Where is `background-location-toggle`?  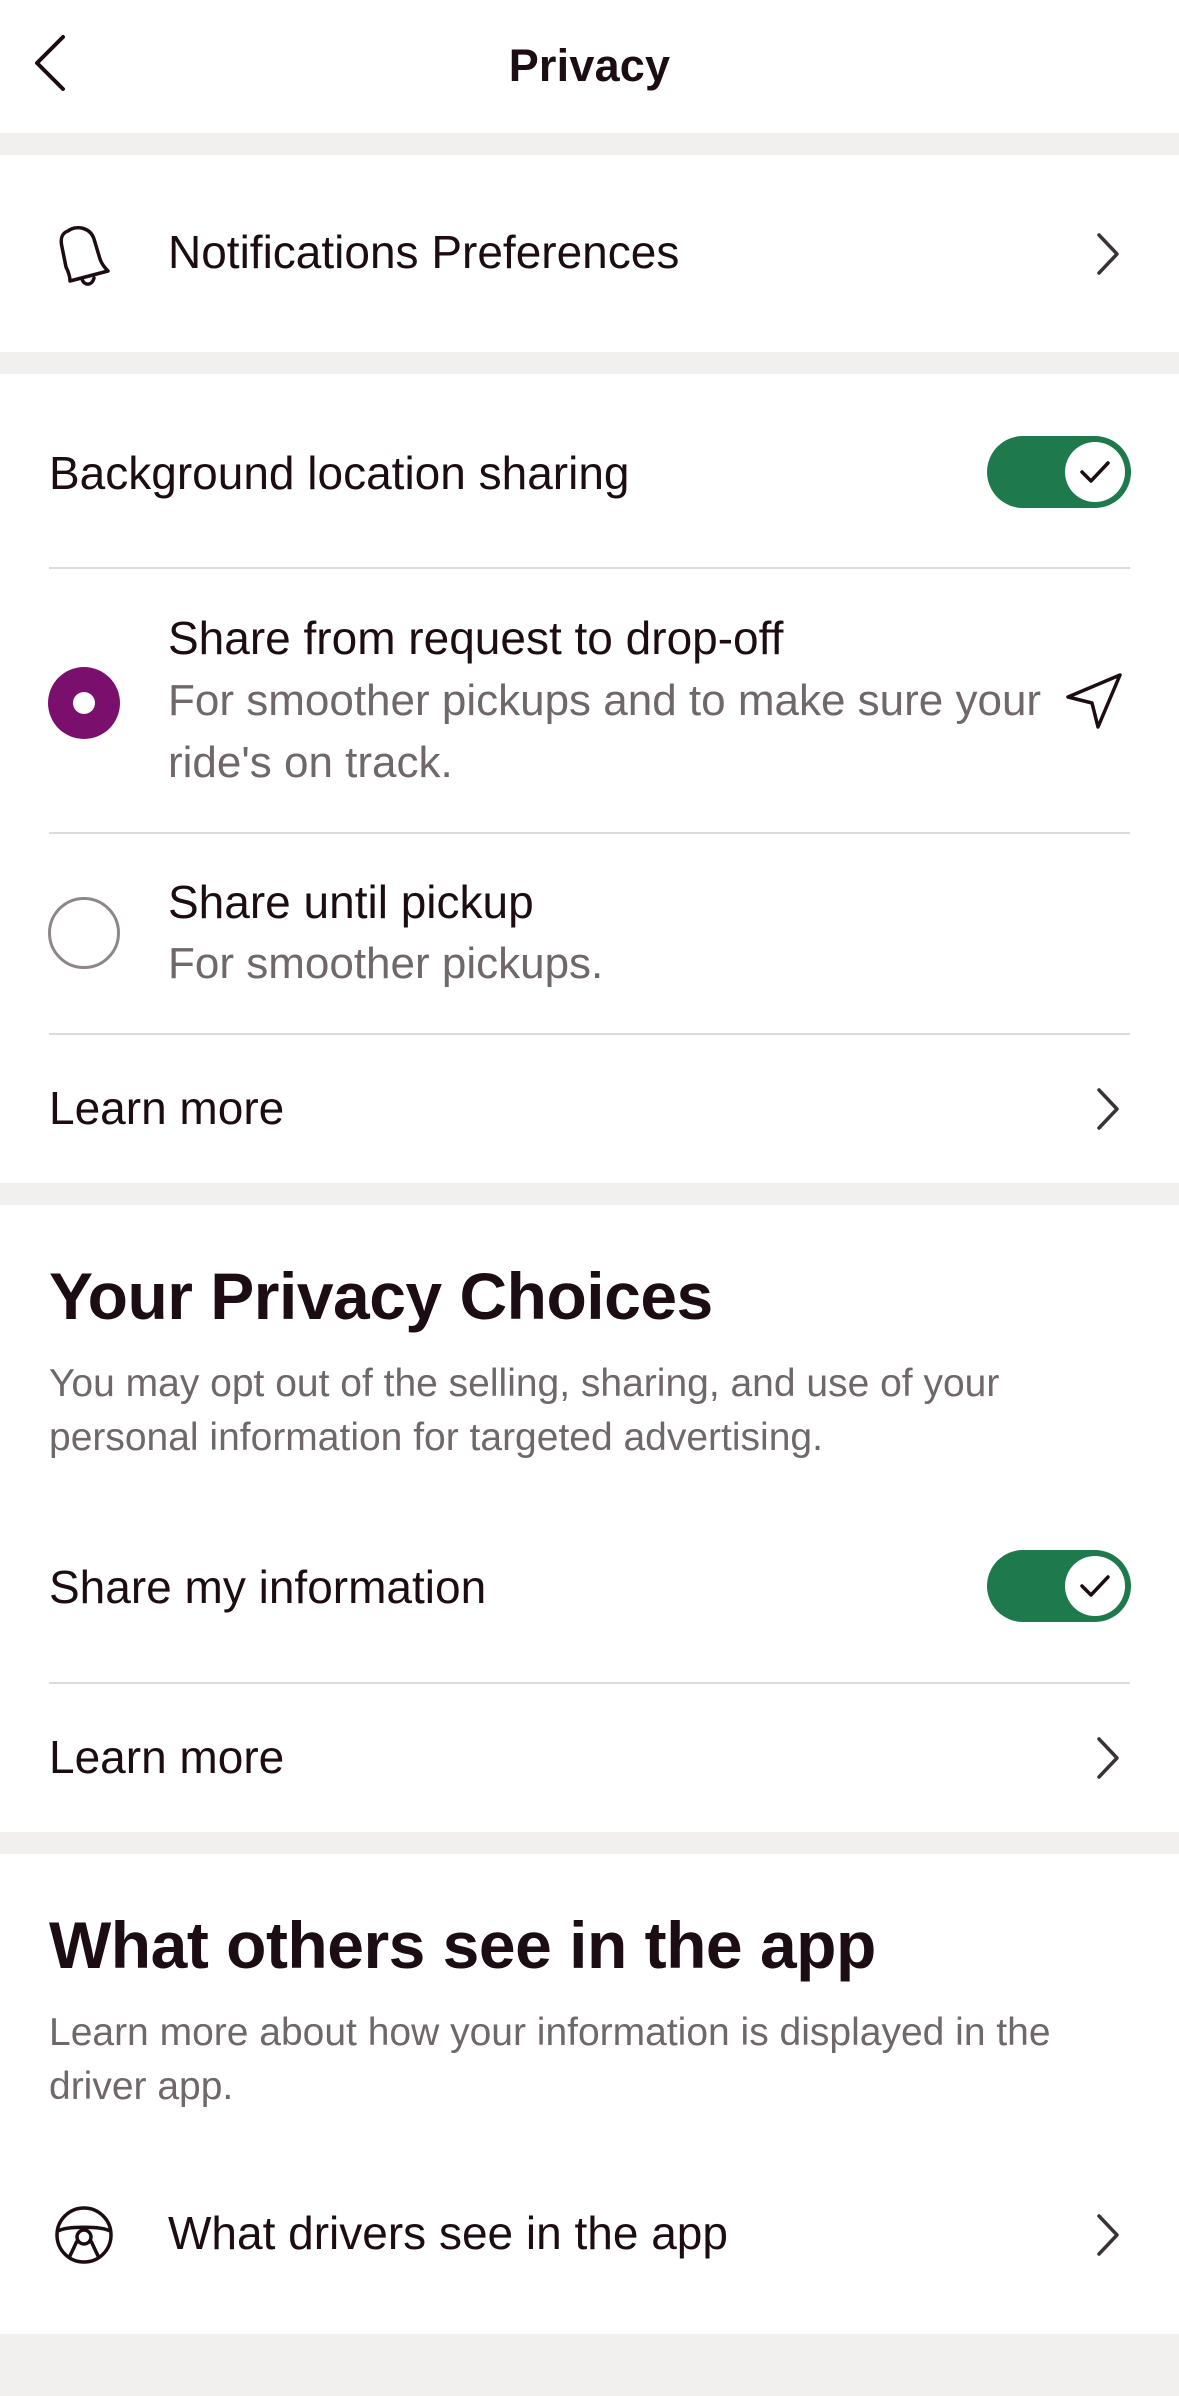 background-location-toggle is located at coordinates (1059, 472).